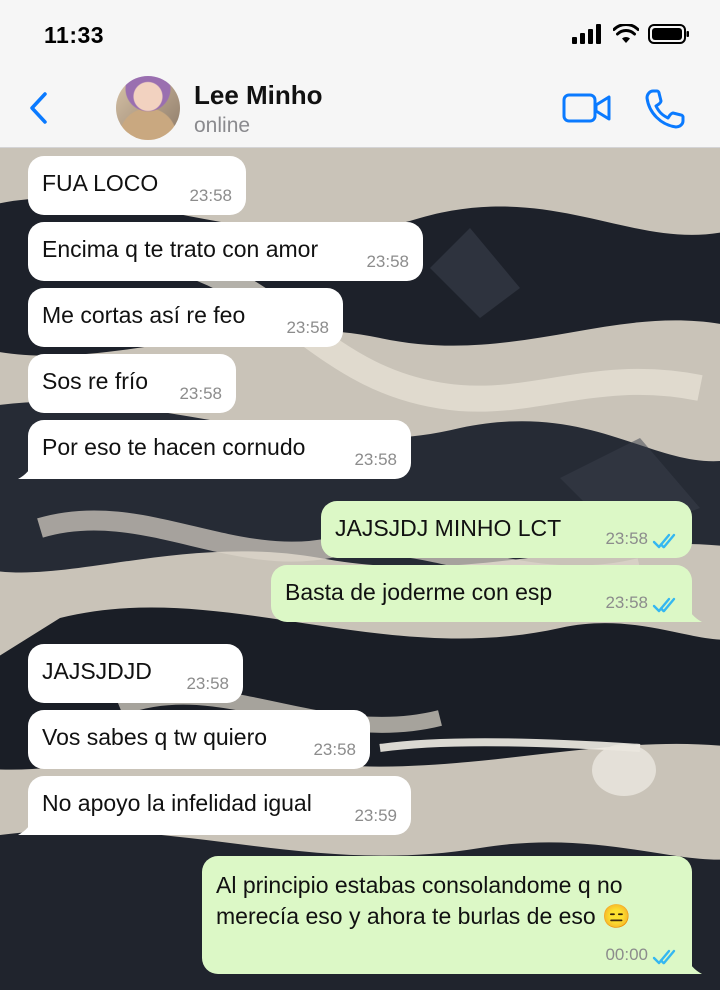 The width and height of the screenshot is (720, 990). What do you see at coordinates (222, 125) in the screenshot?
I see `contact-status: online` at bounding box center [222, 125].